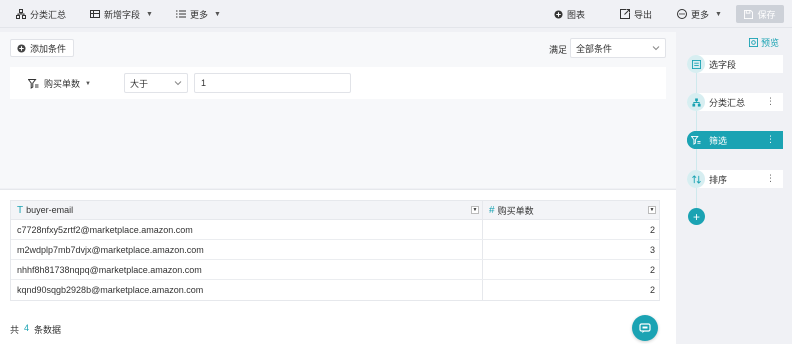 This screenshot has height=344, width=792. I want to click on satisfy-value: 全部条件, so click(594, 48).